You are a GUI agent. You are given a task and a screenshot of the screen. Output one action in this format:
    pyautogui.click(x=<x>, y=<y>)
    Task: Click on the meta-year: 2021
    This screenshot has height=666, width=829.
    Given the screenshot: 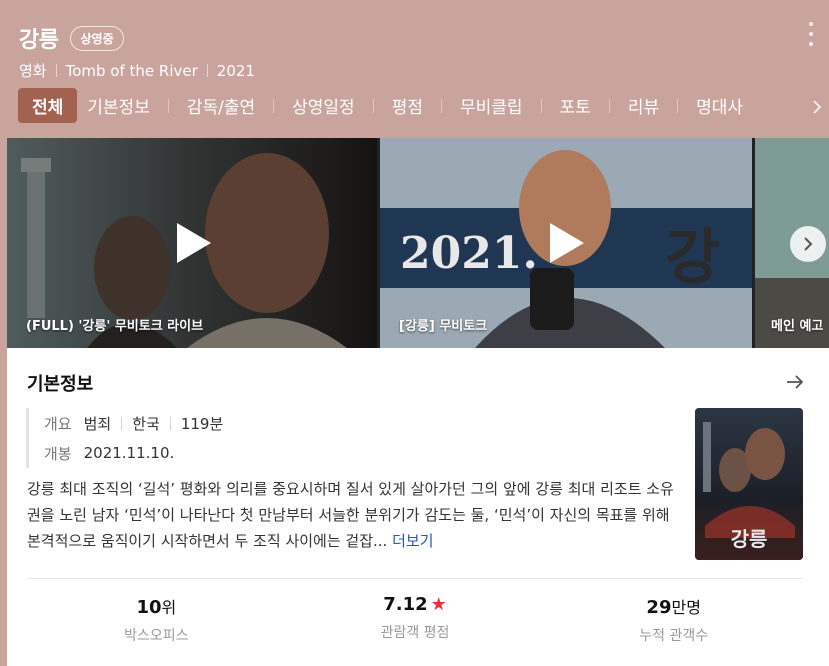 What is the action you would take?
    pyautogui.click(x=235, y=70)
    